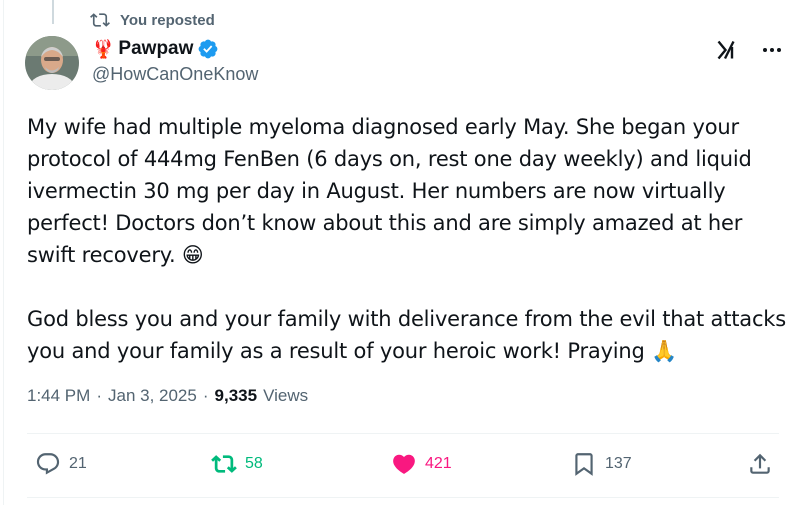 The width and height of the screenshot is (806, 505). I want to click on grok-icon, so click(728, 50).